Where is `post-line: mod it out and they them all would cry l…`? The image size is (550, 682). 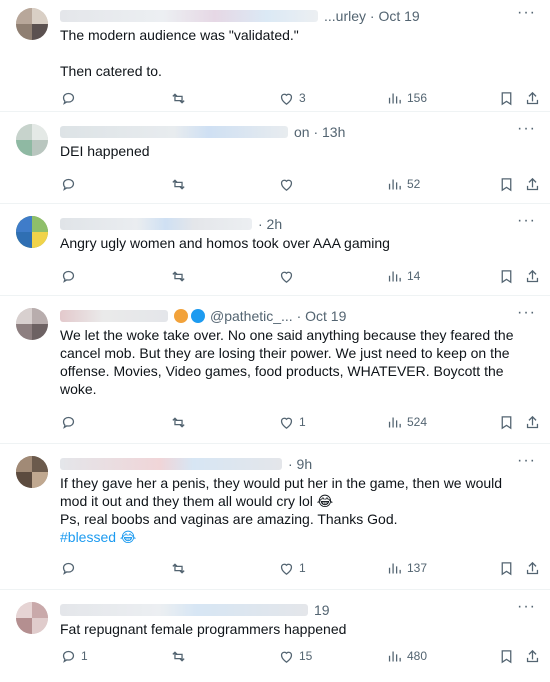
post-line: mod it out and they them all would cry l… is located at coordinates (197, 501).